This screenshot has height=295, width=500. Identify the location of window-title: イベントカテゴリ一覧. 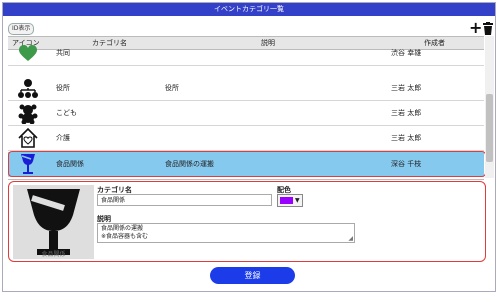
(249, 9).